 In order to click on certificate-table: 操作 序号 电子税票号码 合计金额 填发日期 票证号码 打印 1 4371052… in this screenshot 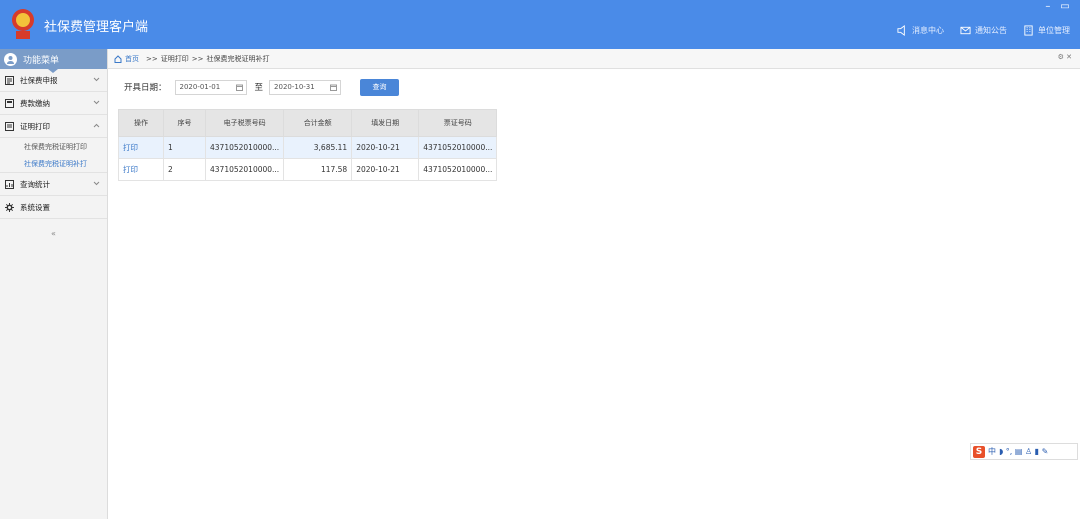, I will do `click(308, 145)`.